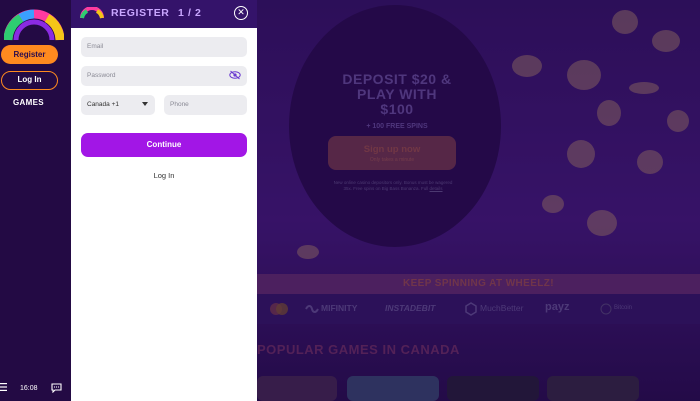 Image resolution: width=700 pixels, height=401 pixels. I want to click on login-link: Log In, so click(164, 175).